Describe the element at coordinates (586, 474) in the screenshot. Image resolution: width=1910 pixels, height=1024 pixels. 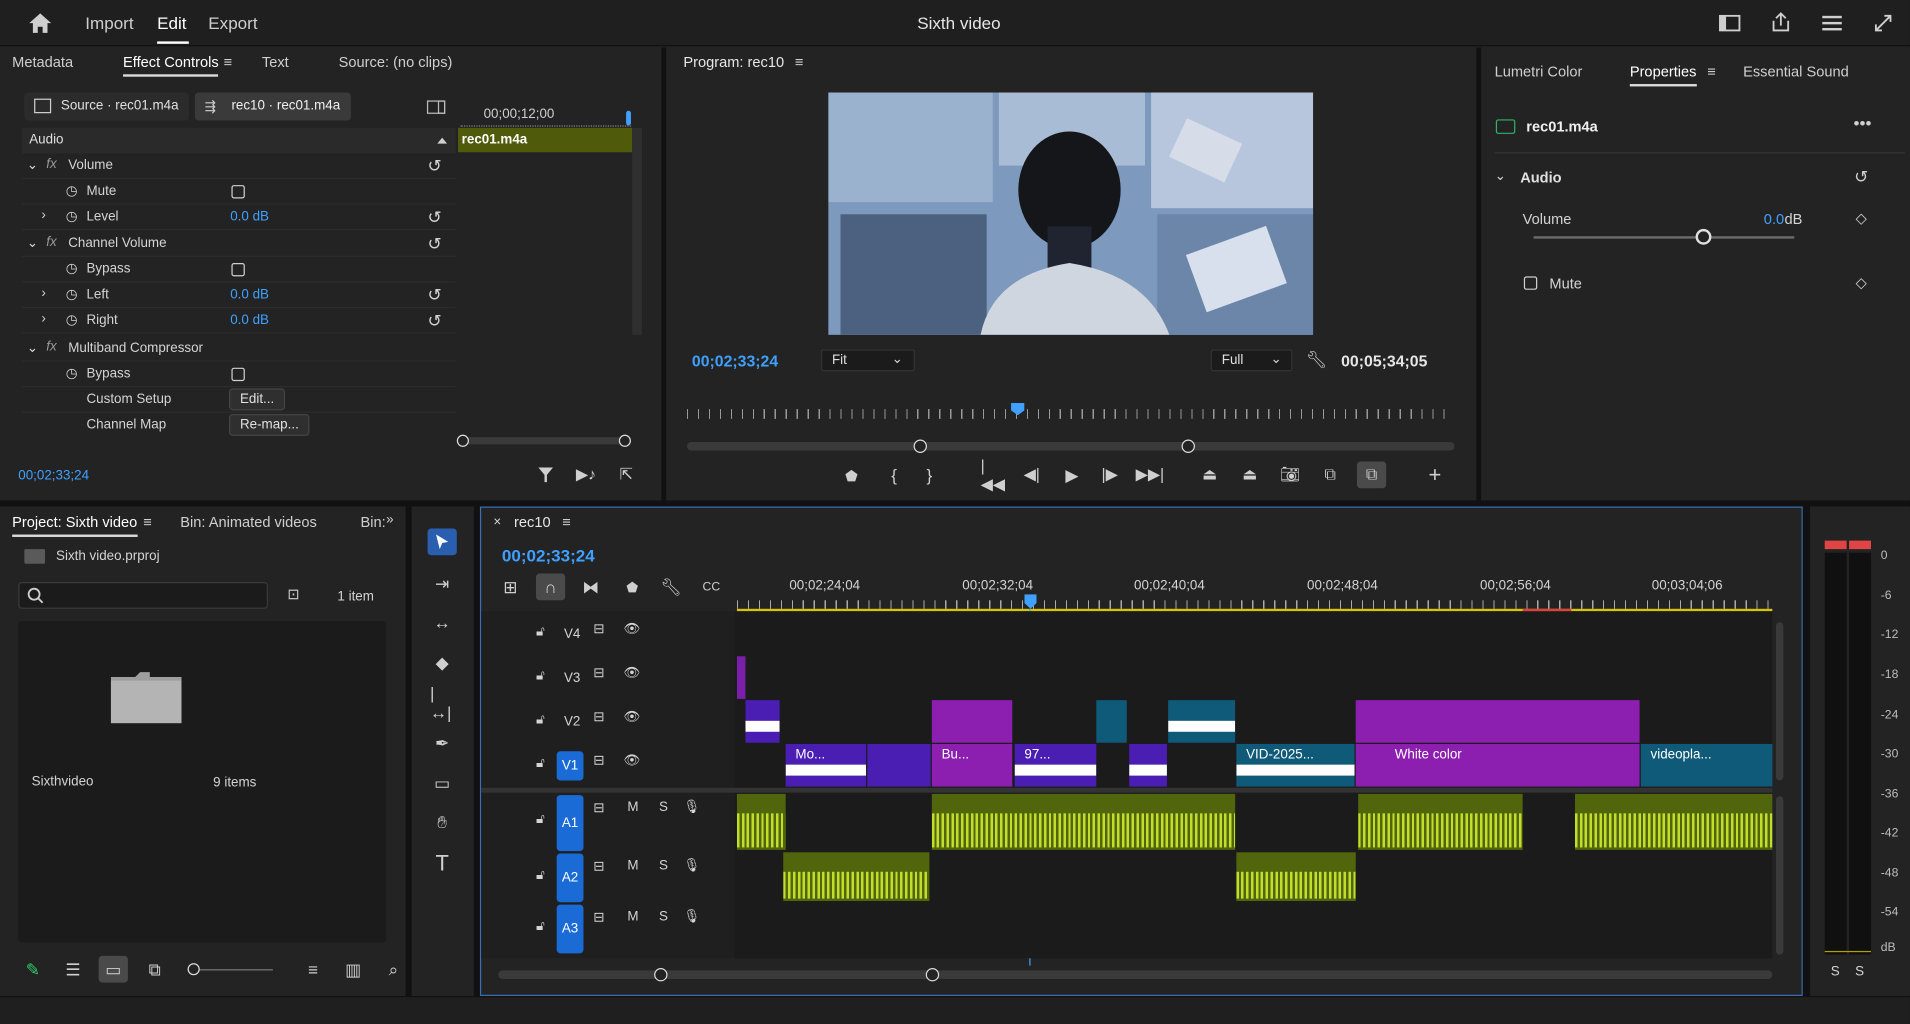
I see `play-audio-icon: ▶♪` at that location.